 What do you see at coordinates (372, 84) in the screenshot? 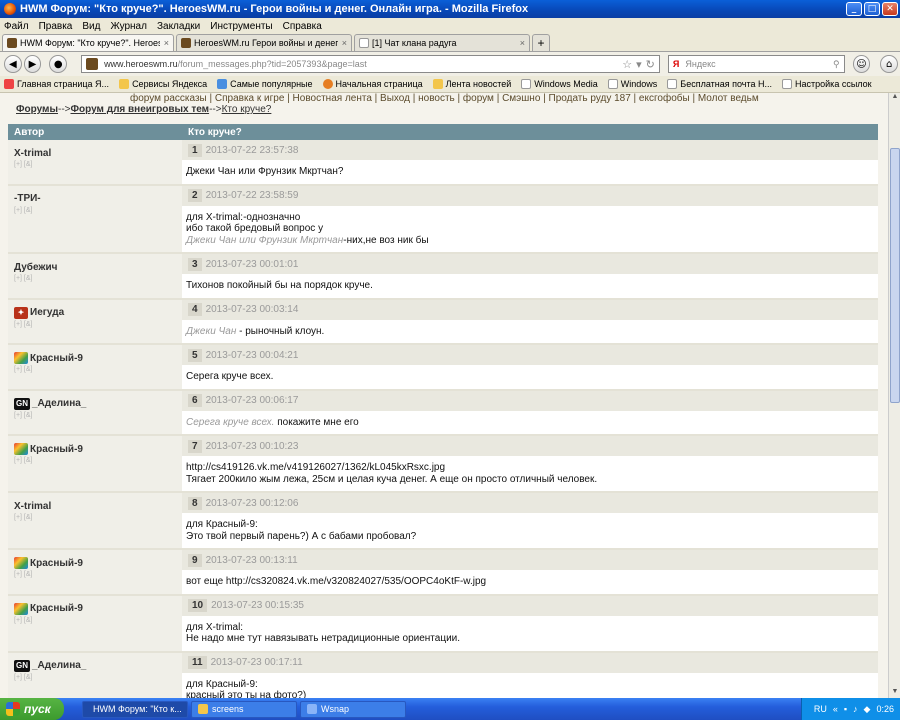
I see `bookmark-item: Начальная страница` at bounding box center [372, 84].